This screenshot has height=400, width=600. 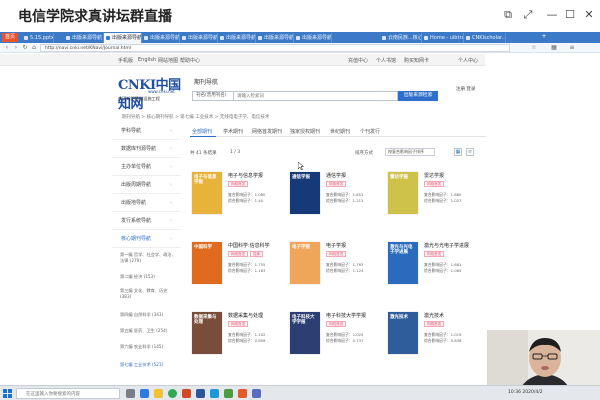 What do you see at coordinates (416, 60) in the screenshot?
I see `topnav-card: 购买知网卡` at bounding box center [416, 60].